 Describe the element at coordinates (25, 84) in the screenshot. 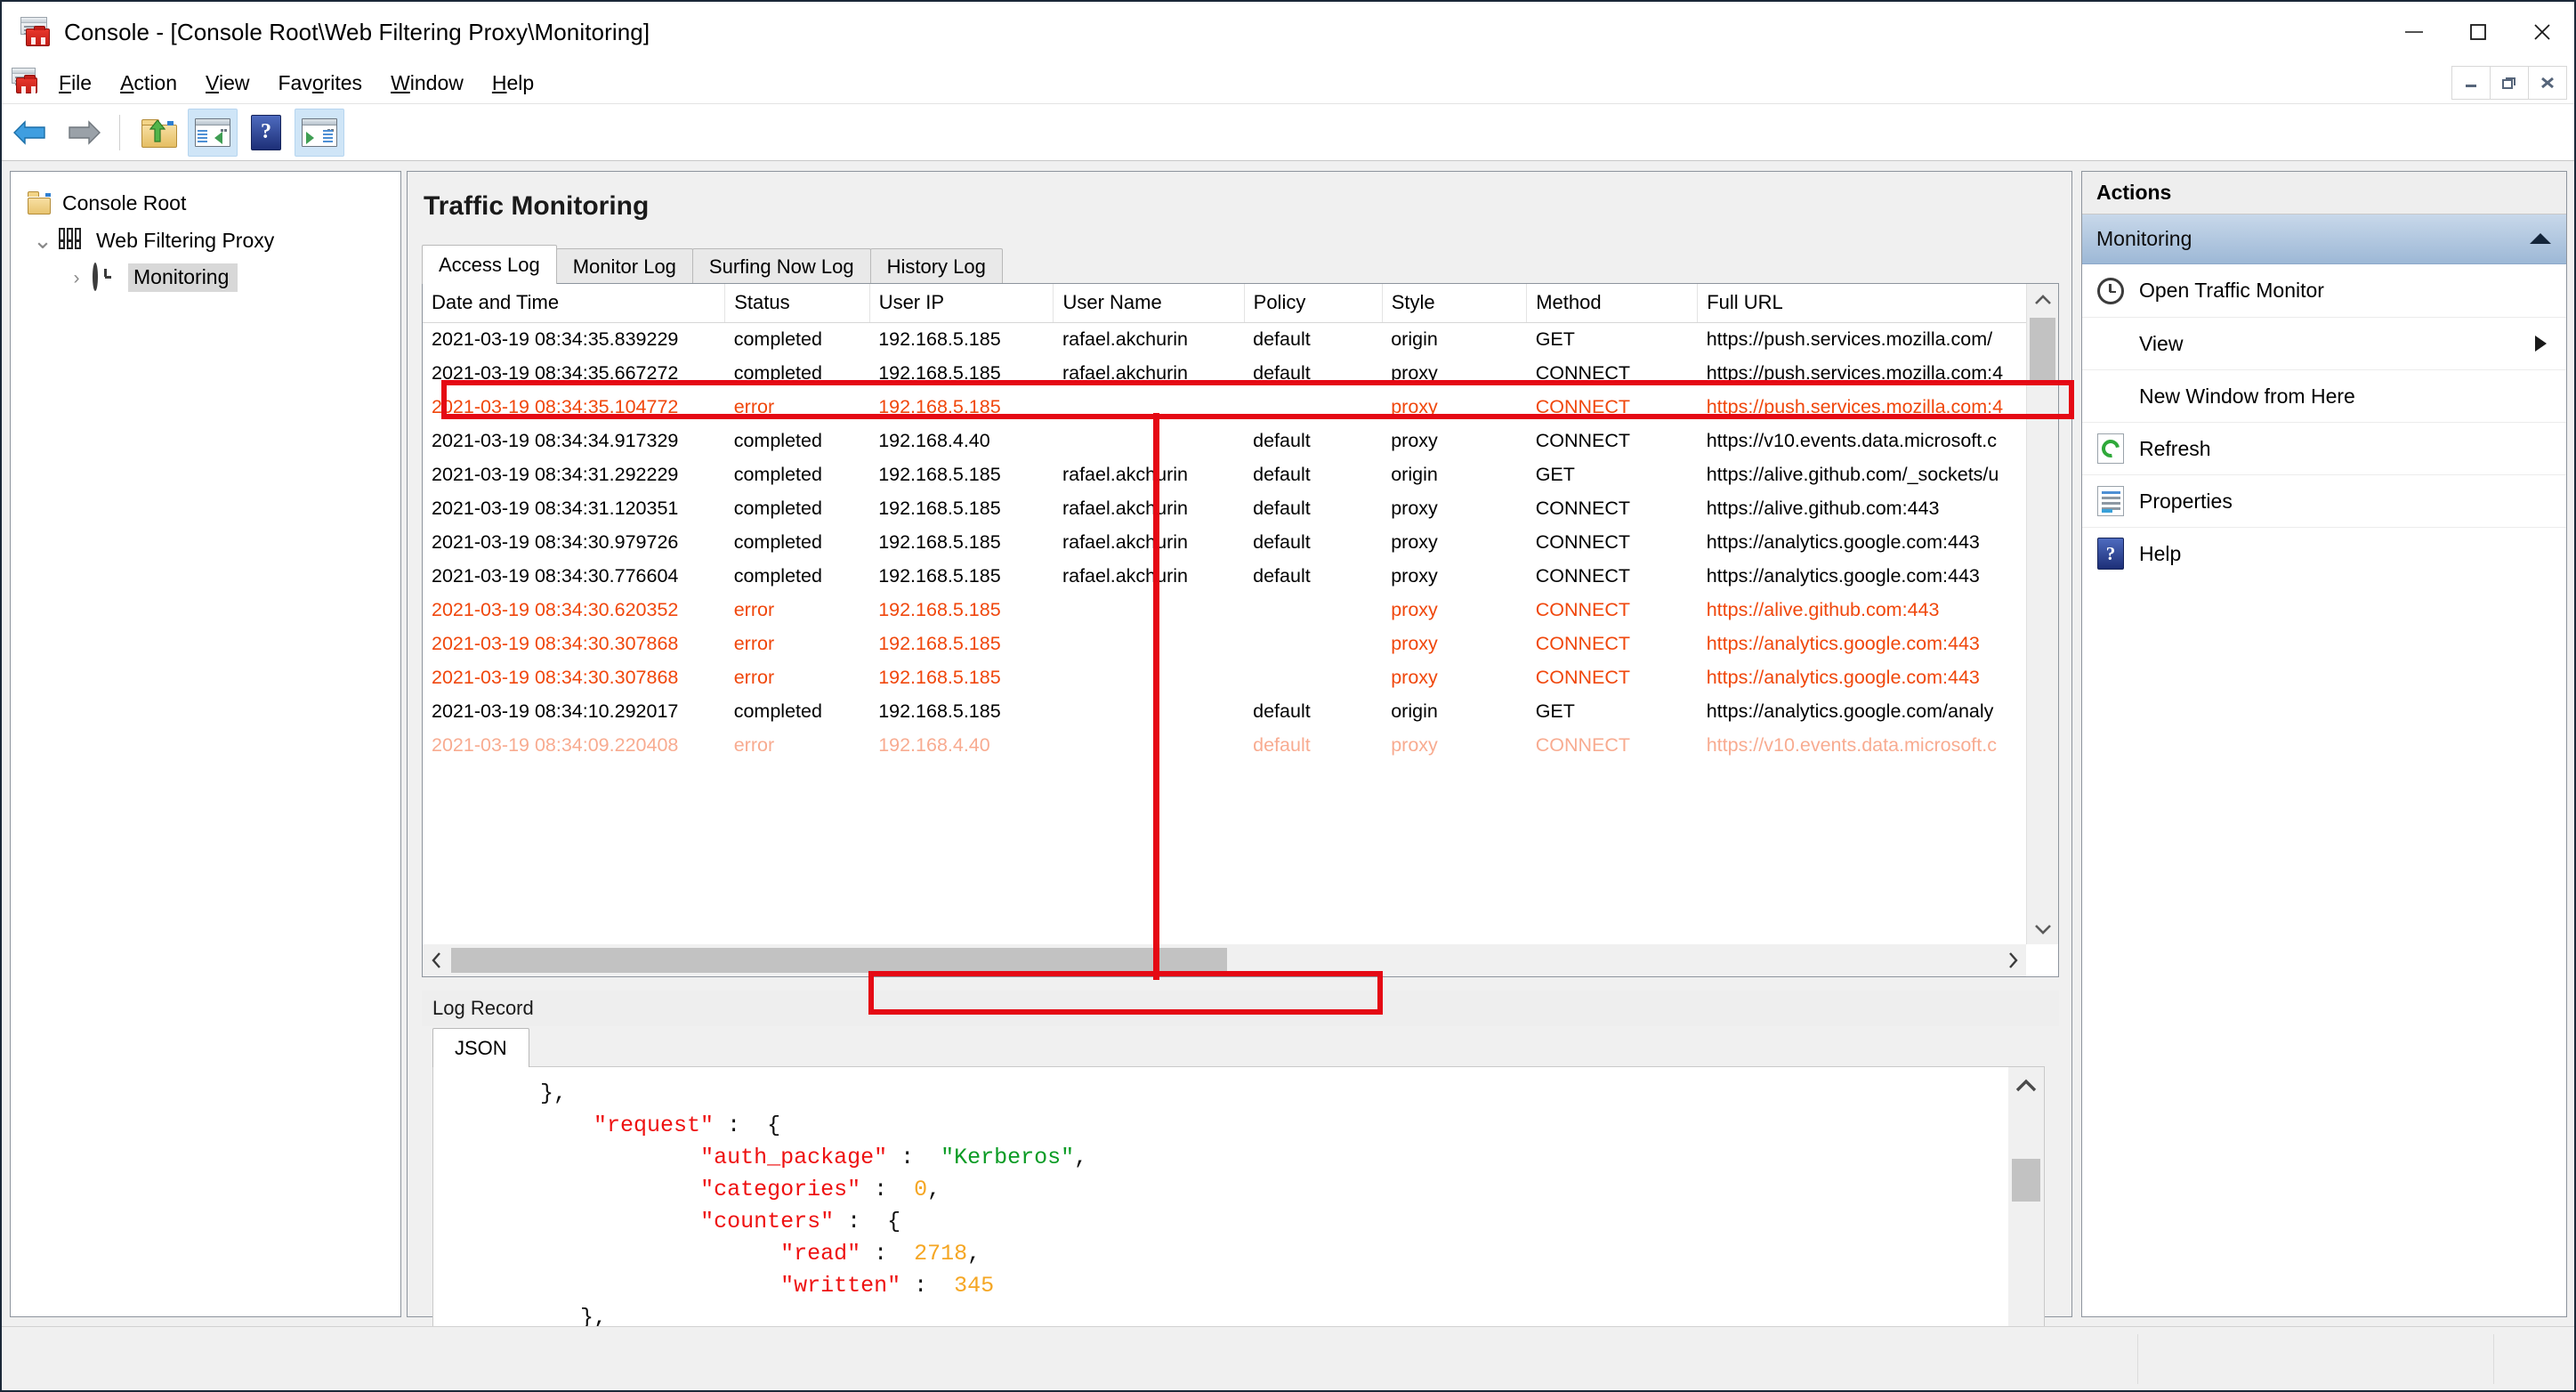

I see `mmc-document-icon` at that location.